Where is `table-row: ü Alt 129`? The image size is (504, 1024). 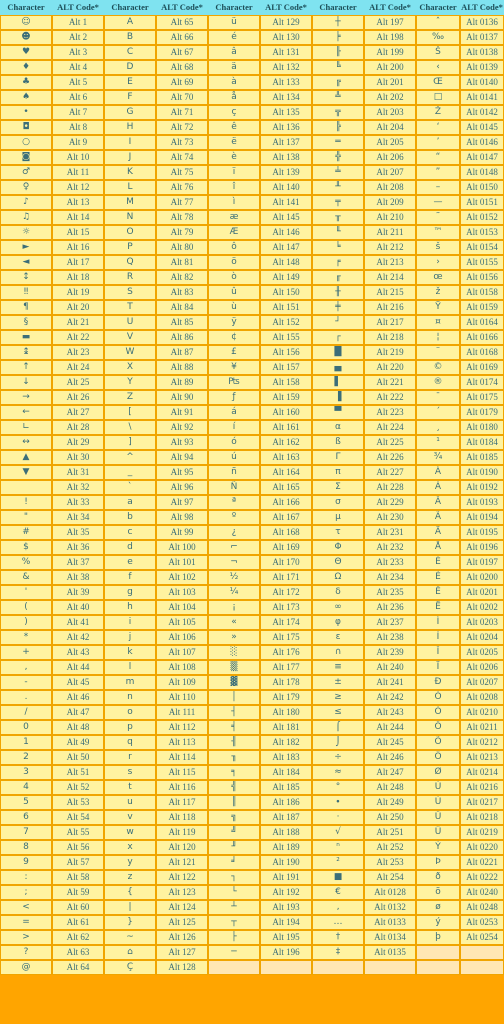 table-row: ü Alt 129 is located at coordinates (260, 22).